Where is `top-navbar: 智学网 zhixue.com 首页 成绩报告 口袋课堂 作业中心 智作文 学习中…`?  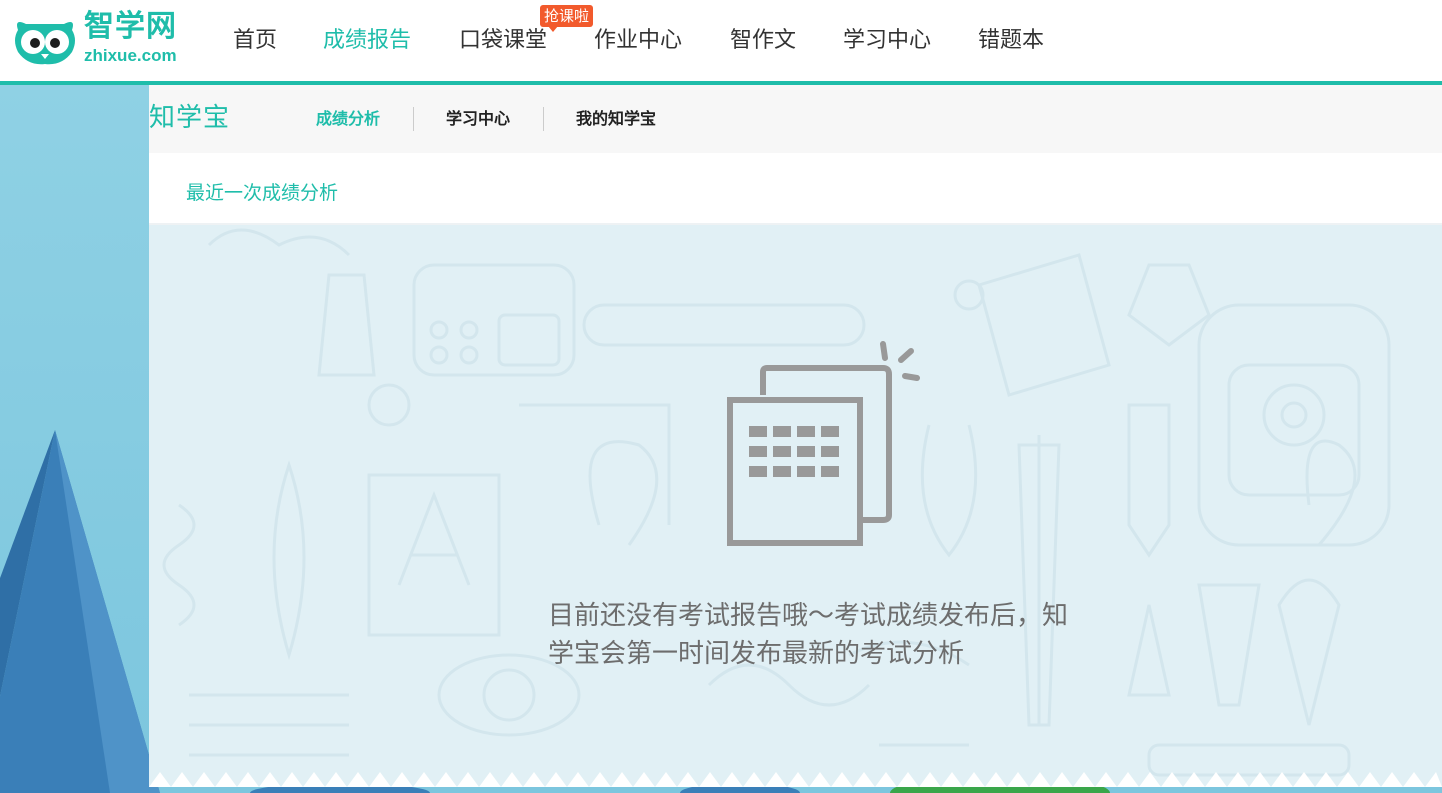
top-navbar: 智学网 zhixue.com 首页 成绩报告 口袋课堂 作业中心 智作文 学习中… is located at coordinates (721, 42).